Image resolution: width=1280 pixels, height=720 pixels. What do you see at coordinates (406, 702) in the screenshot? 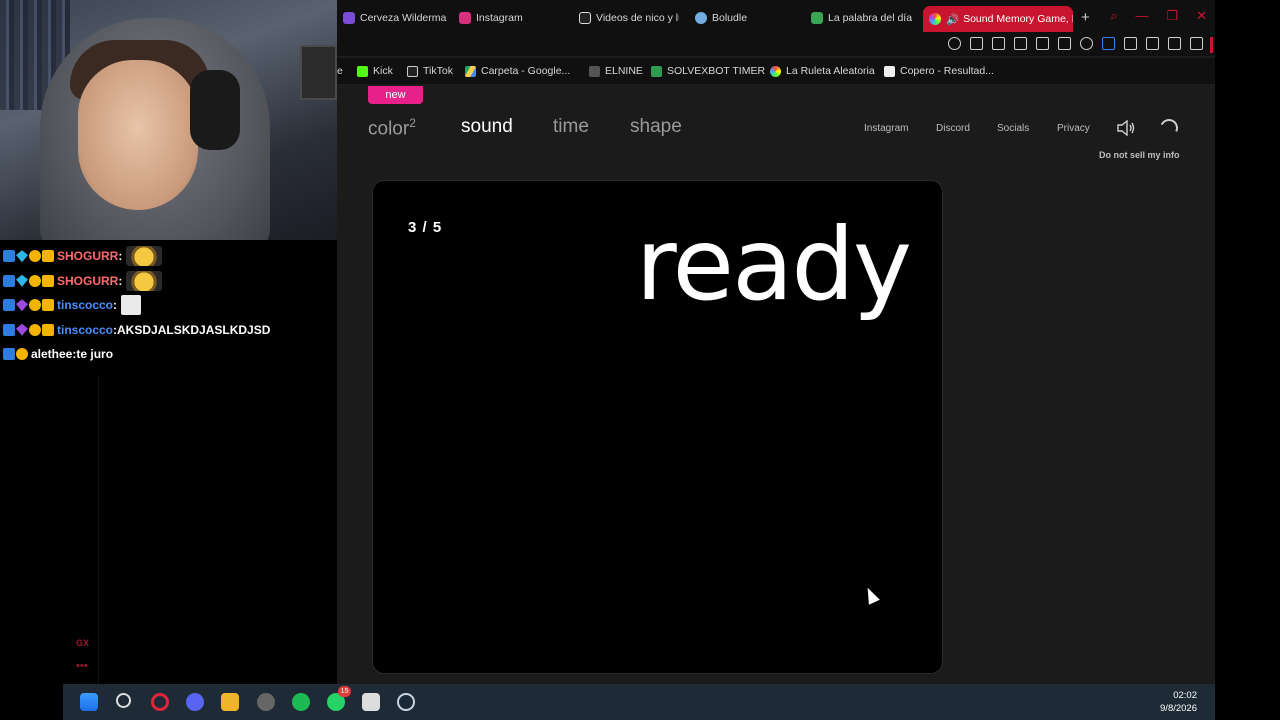
I see `steam-icon` at bounding box center [406, 702].